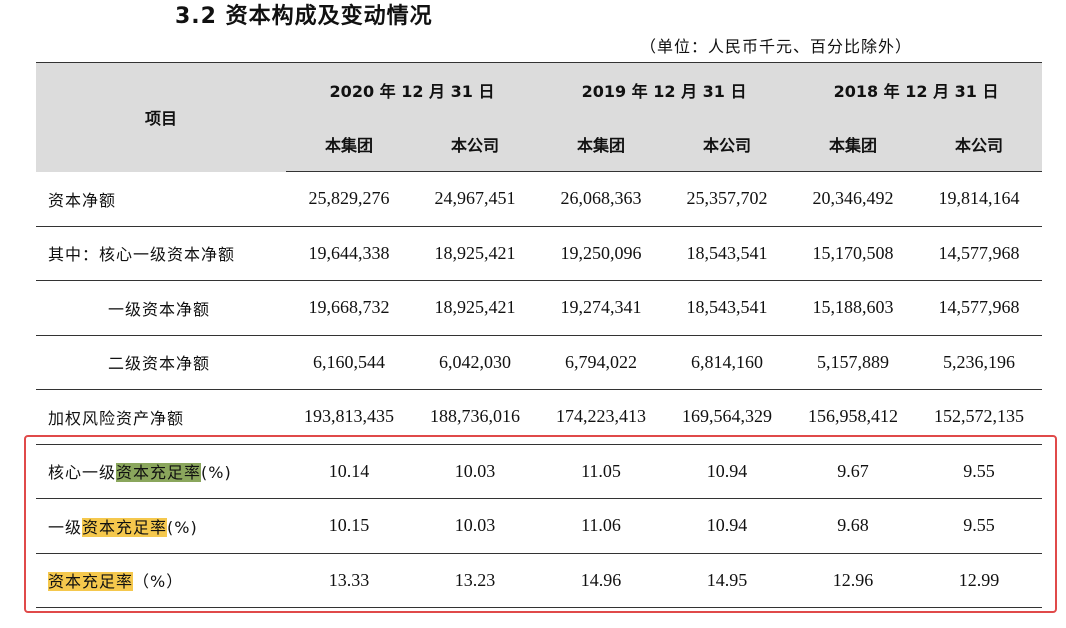  Describe the element at coordinates (475, 362) in the screenshot. I see `cell-value: 6,042,030` at that location.